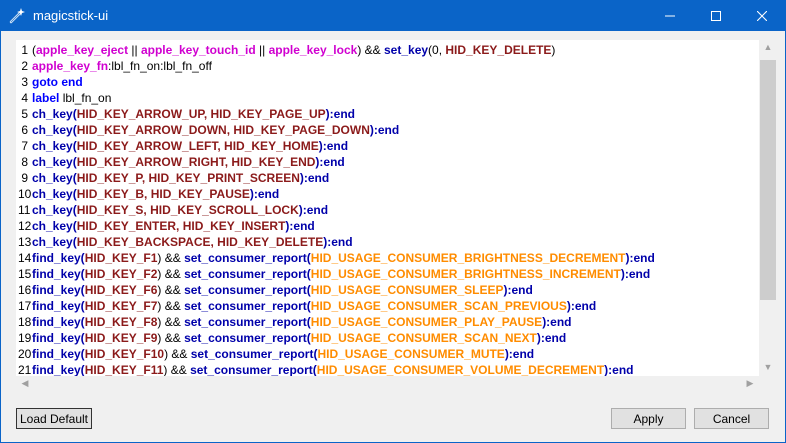  What do you see at coordinates (24, 98) in the screenshot?
I see `line-number: 4` at bounding box center [24, 98].